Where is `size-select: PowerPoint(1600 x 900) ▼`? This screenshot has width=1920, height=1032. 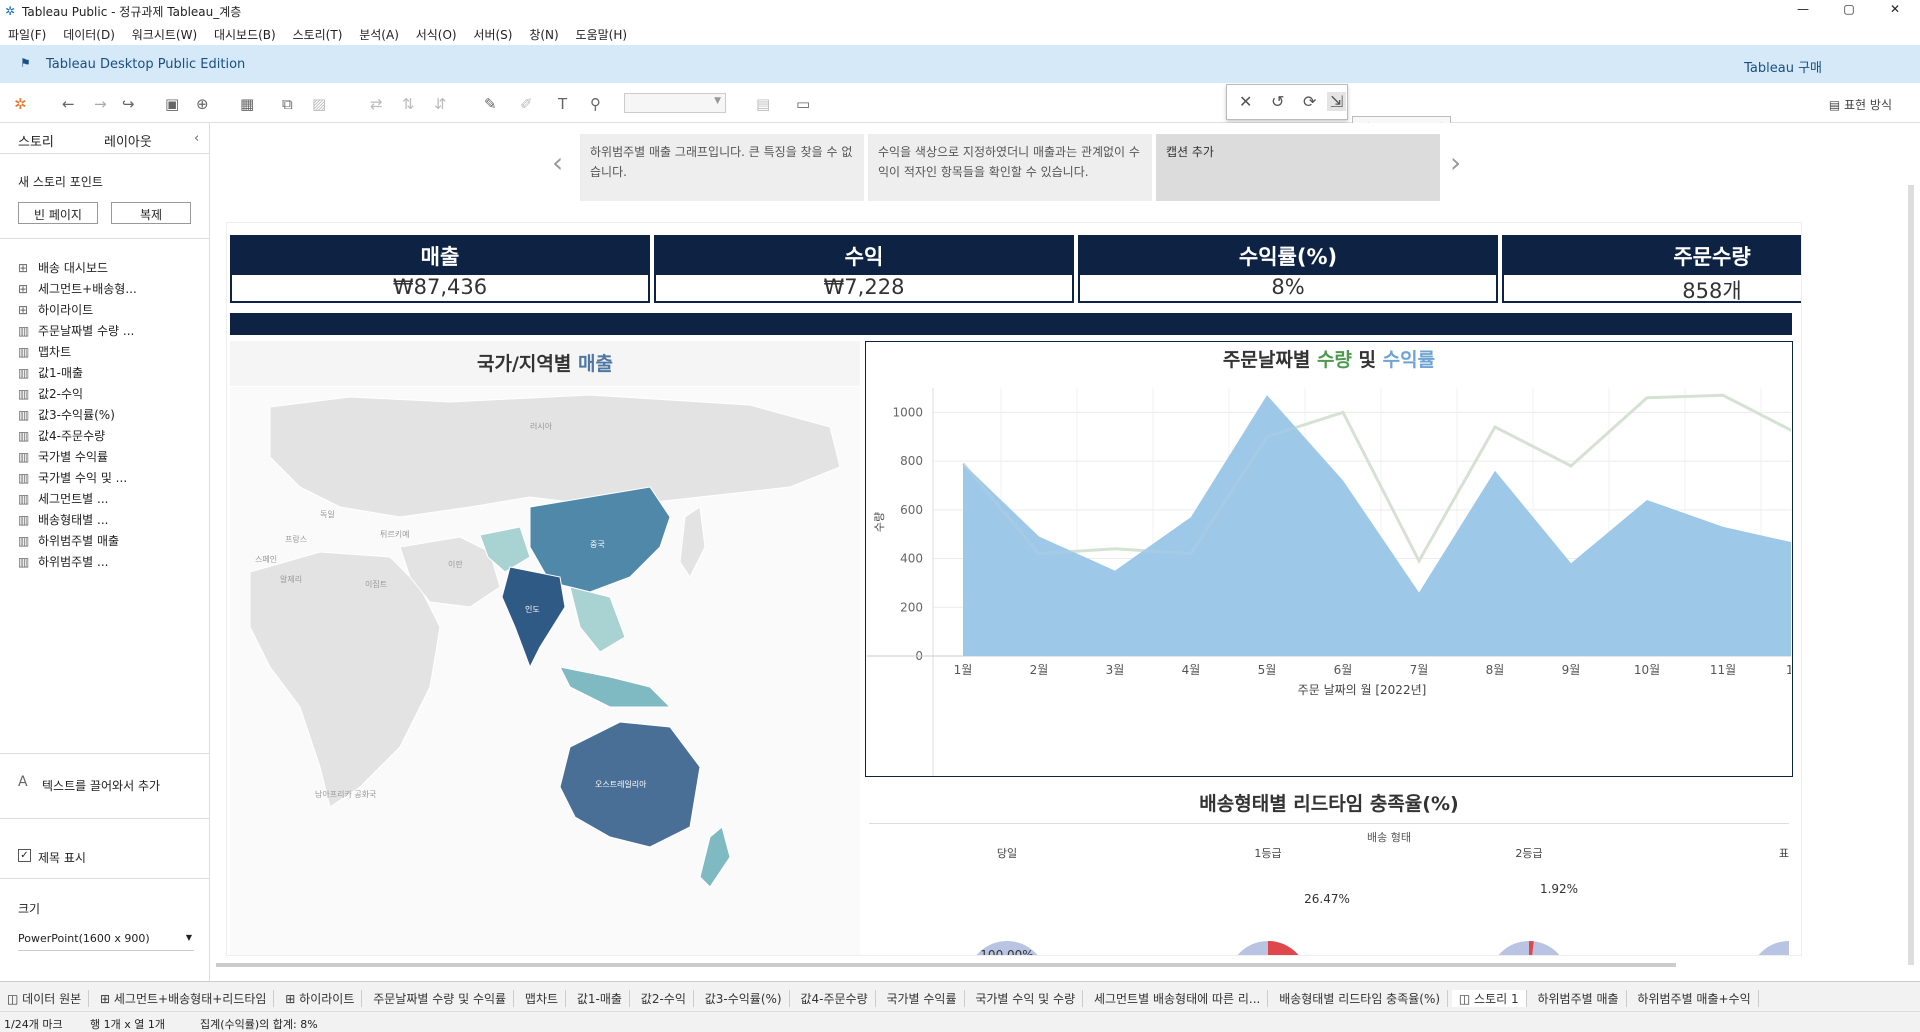 size-select: PowerPoint(1600 x 900) ▼ is located at coordinates (106, 941).